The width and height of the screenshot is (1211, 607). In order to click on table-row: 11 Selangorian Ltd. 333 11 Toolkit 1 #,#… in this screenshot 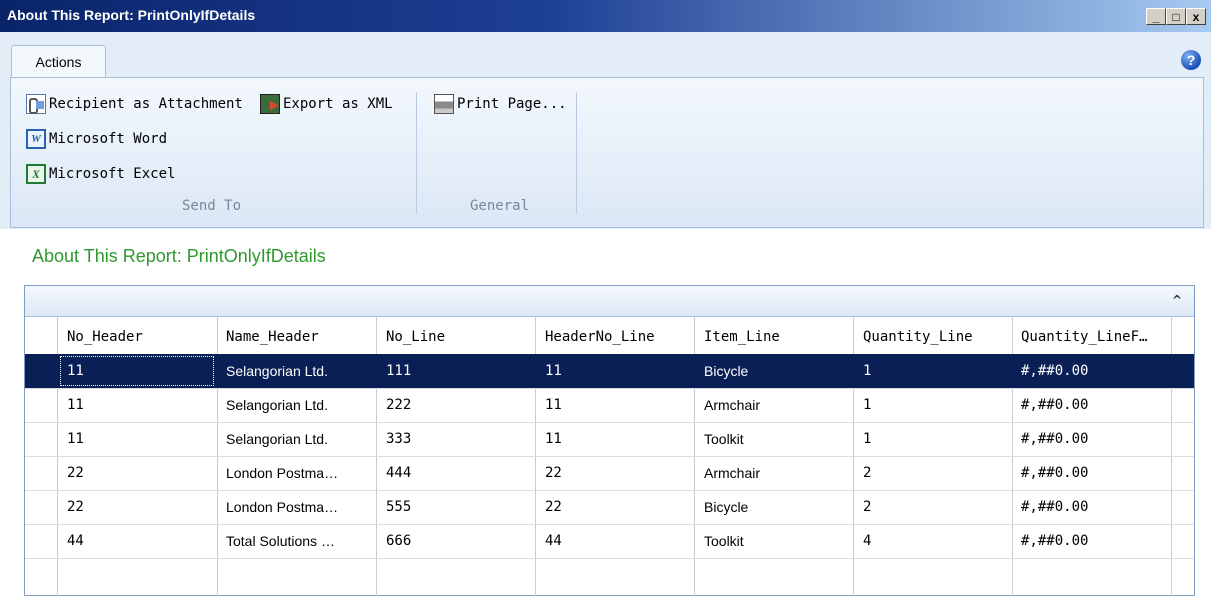, I will do `click(609, 439)`.